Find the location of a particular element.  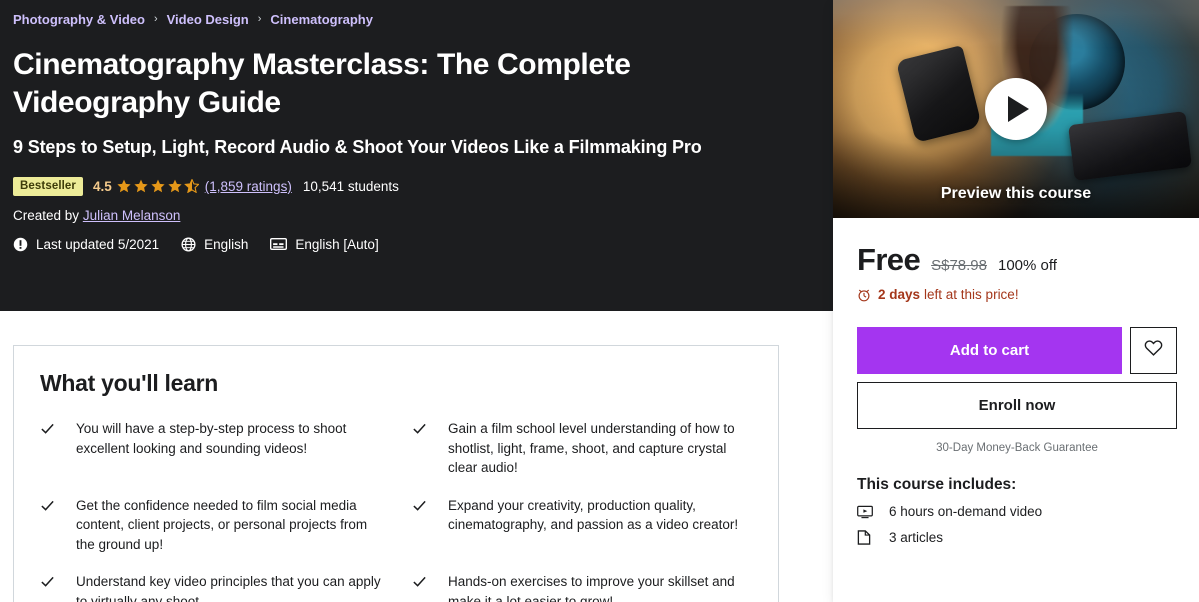

wishlist-button is located at coordinates (1153, 350).